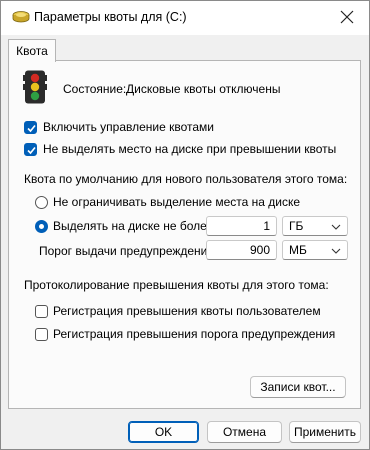 This screenshot has height=450, width=370. Describe the element at coordinates (163, 432) in the screenshot. I see `ok-button: OK` at that location.